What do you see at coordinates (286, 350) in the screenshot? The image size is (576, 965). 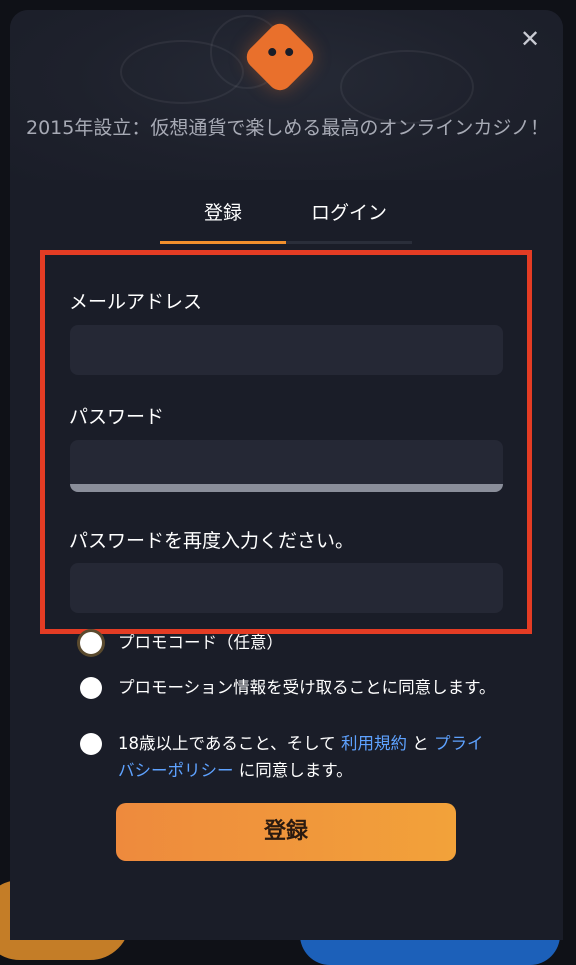 I see `email-field` at bounding box center [286, 350].